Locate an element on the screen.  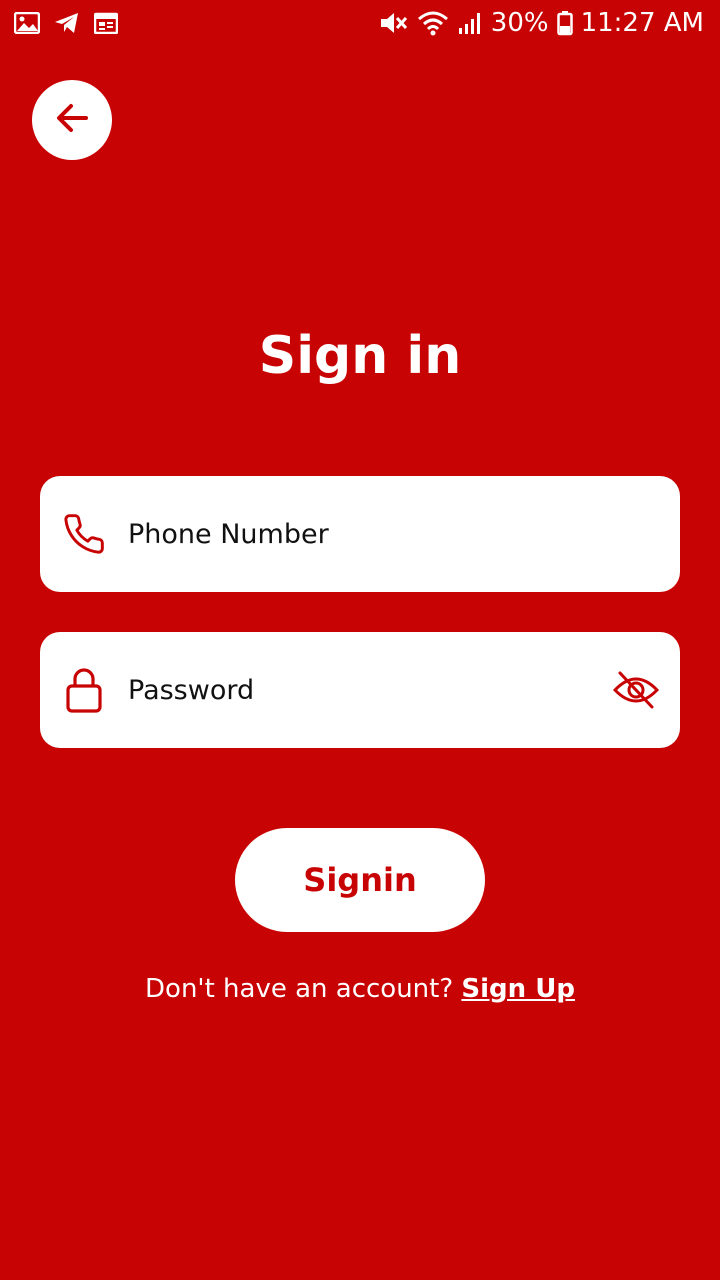
mute-icon is located at coordinates (394, 23).